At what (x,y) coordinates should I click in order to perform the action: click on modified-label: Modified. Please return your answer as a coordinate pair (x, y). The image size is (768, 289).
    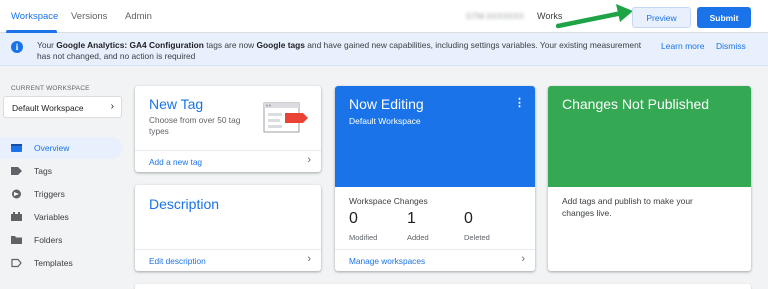
    Looking at the image, I should click on (363, 237).